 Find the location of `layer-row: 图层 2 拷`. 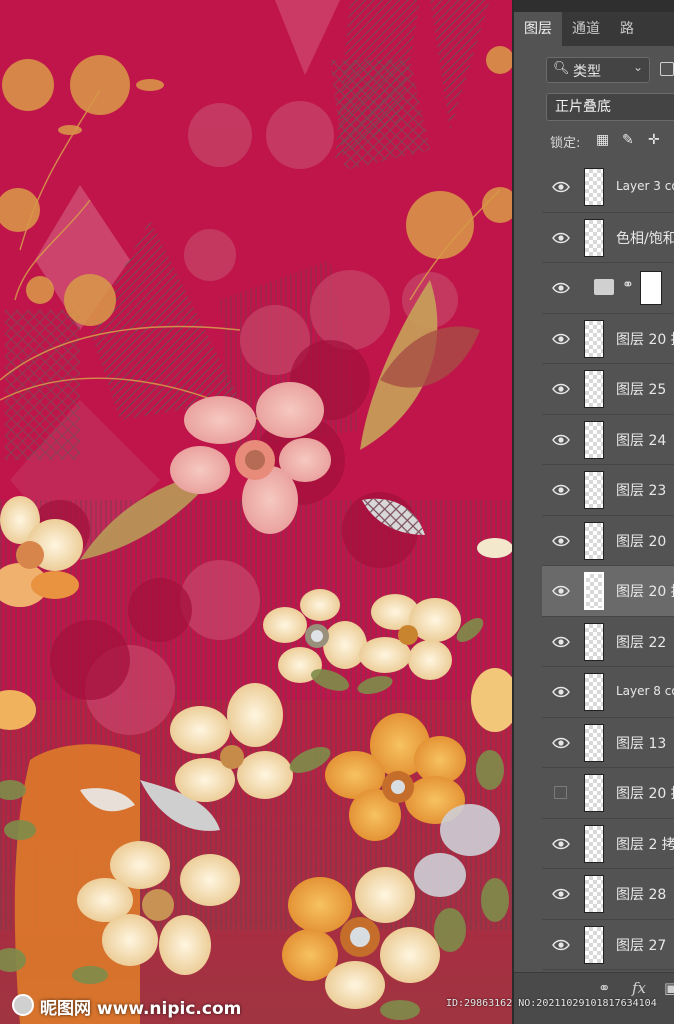

layer-row: 图层 2 拷 is located at coordinates (608, 843).